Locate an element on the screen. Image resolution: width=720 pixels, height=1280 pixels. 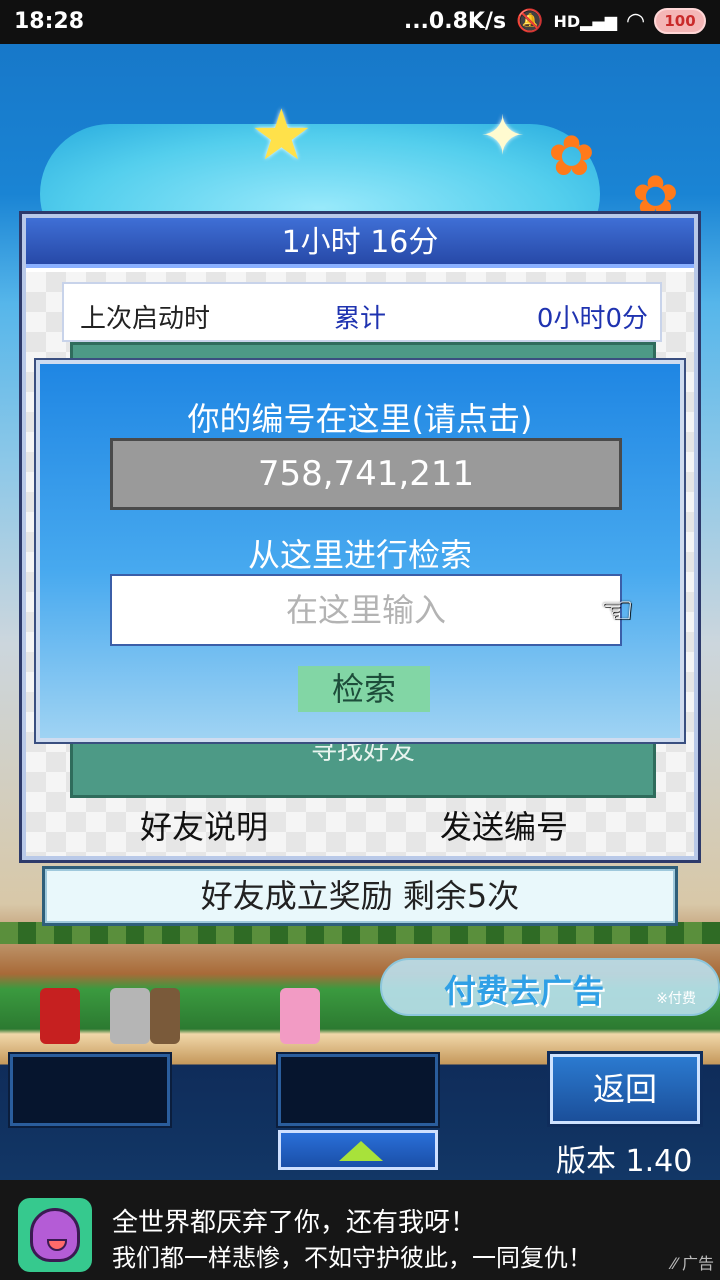
character-group is located at coordinates (210, 1018).